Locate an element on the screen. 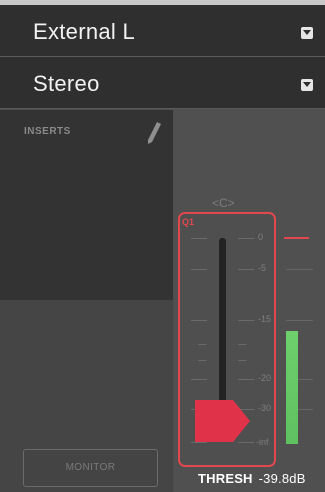  channel-tag: Q1 is located at coordinates (188, 222).